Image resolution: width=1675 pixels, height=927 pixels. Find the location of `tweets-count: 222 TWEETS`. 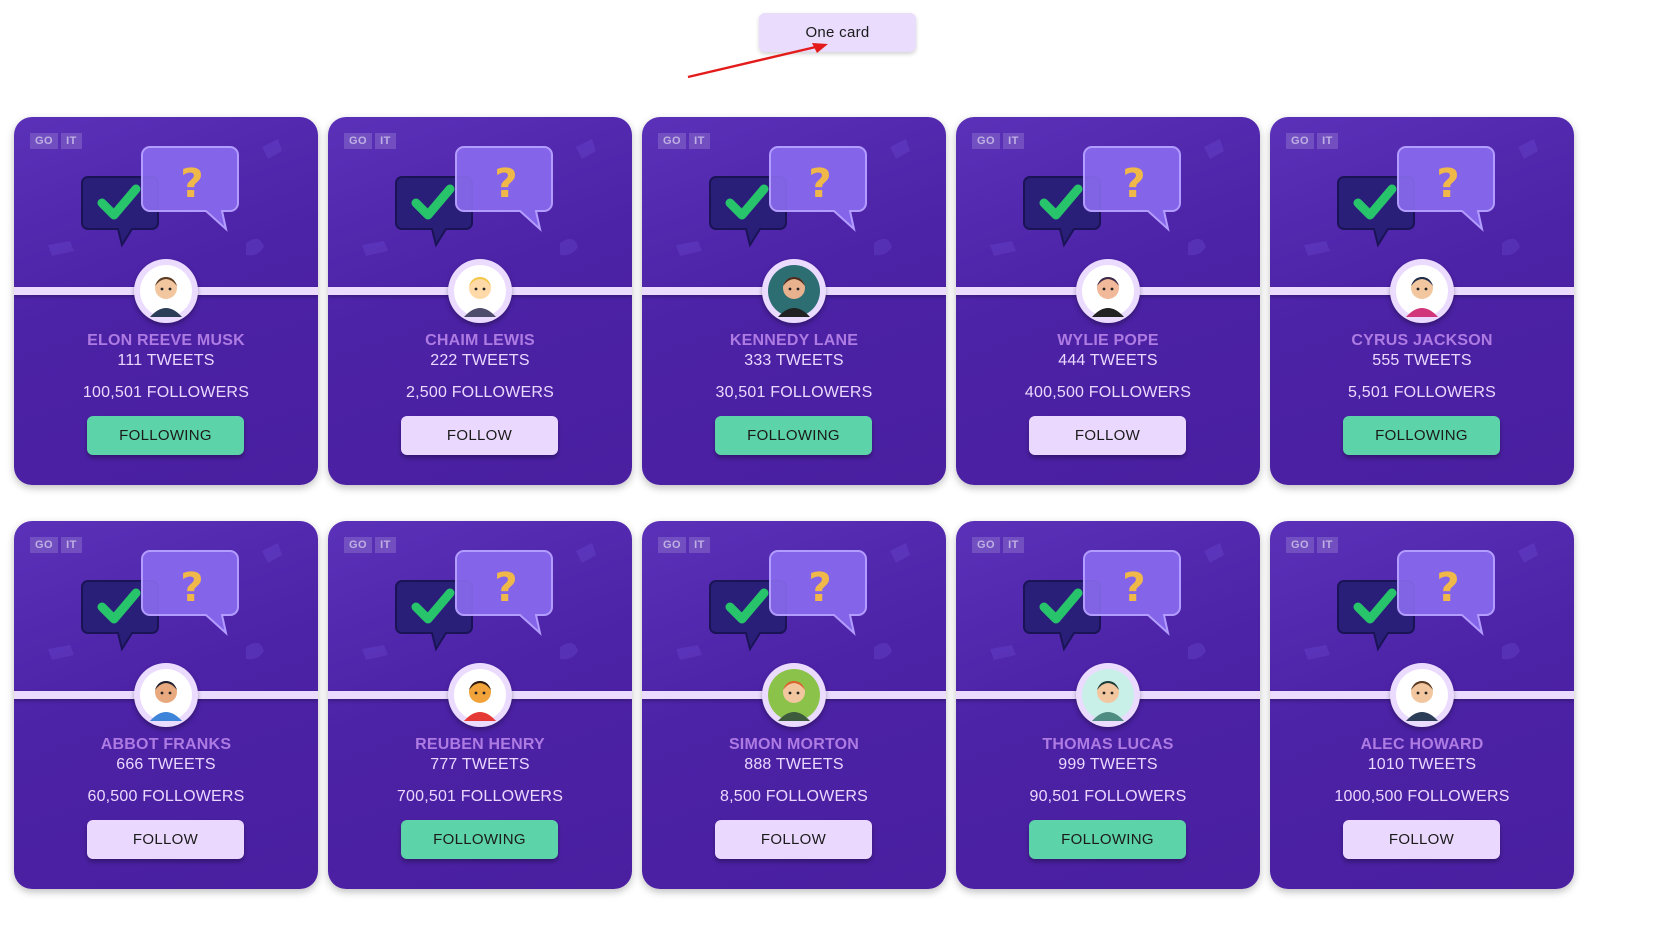

tweets-count: 222 TWEETS is located at coordinates (480, 360).